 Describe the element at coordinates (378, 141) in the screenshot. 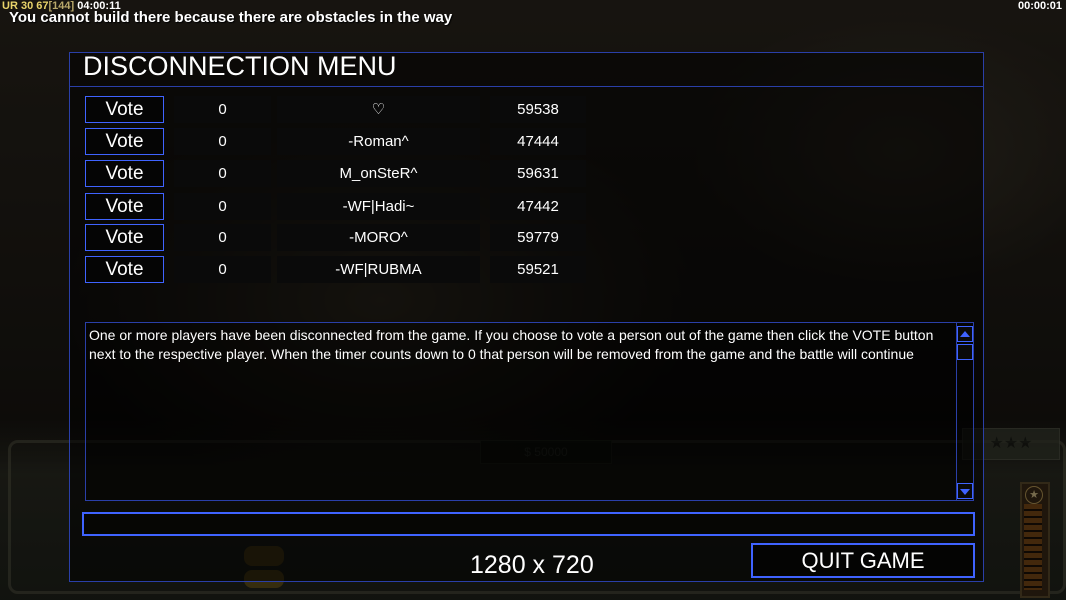

I see `player-name: -Roman^` at that location.